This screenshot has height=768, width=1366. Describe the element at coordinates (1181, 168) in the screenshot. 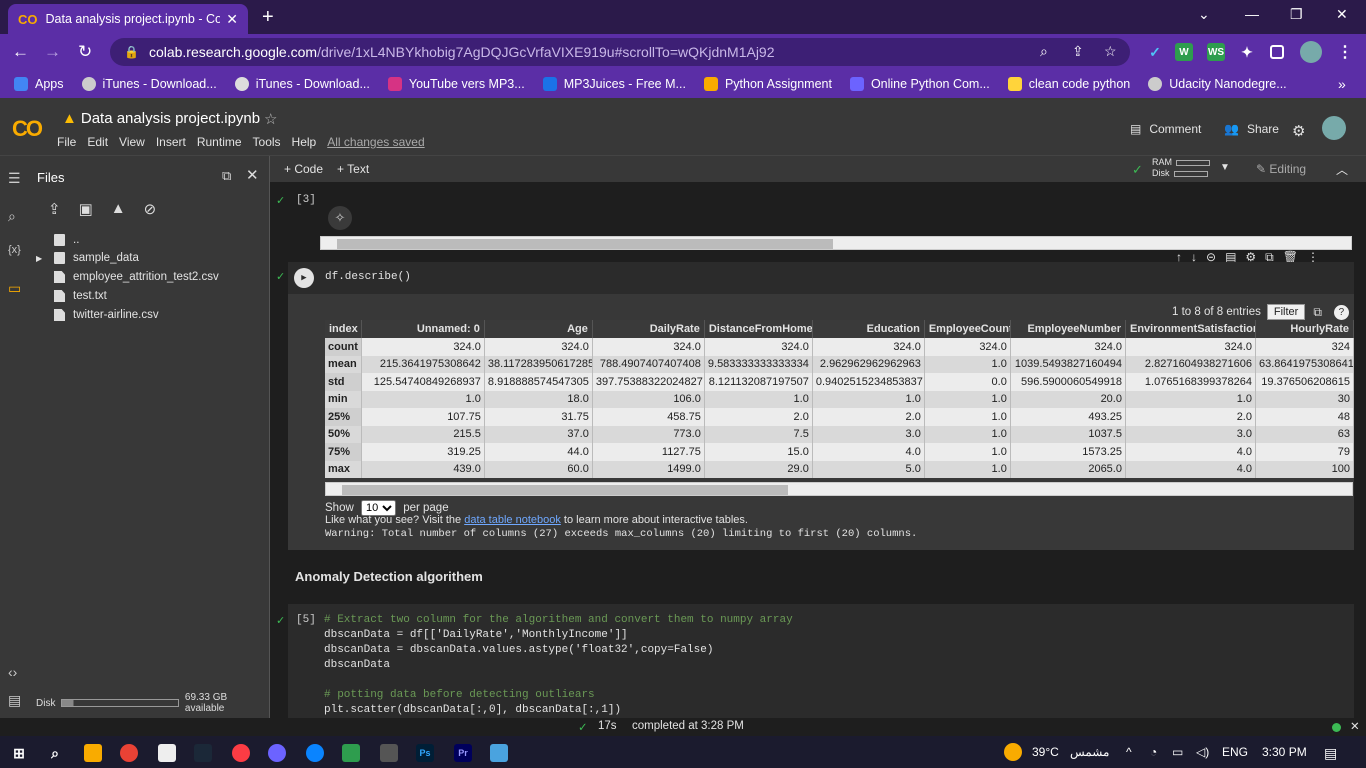

I see `ram-disk-indicator: RAM Disk` at that location.